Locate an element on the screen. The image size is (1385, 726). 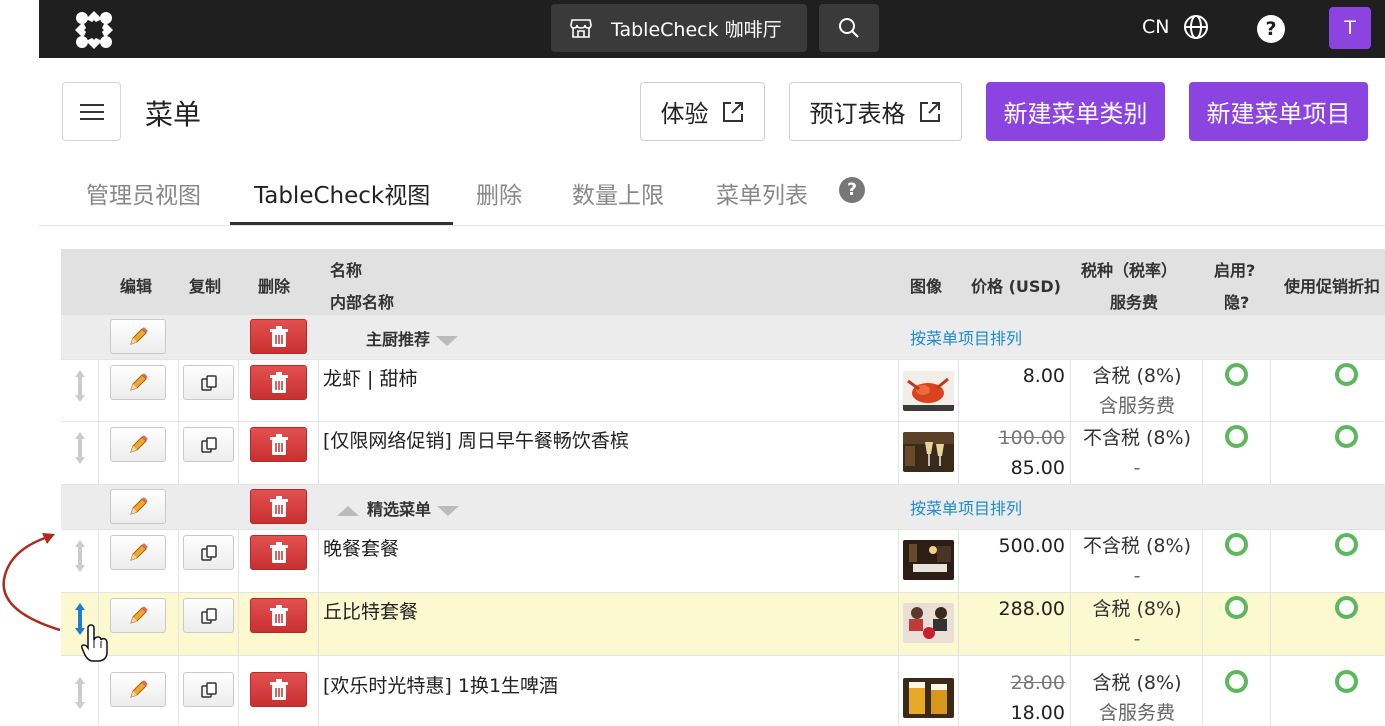
couple-dinner-image is located at coordinates (928, 623).